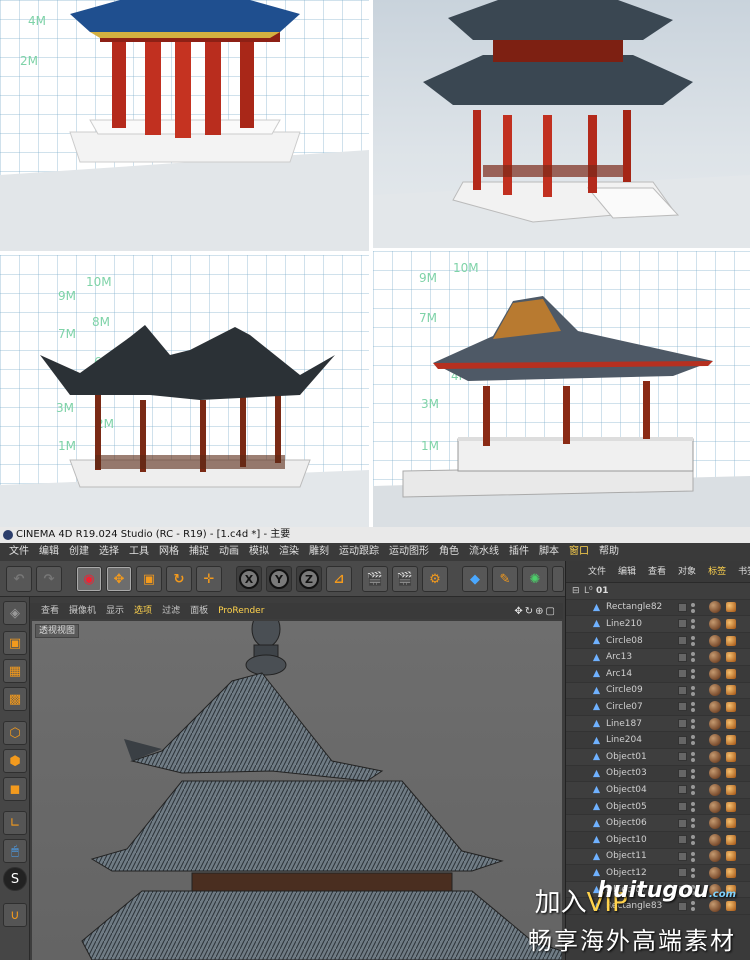 Image resolution: width=750 pixels, height=960 pixels. What do you see at coordinates (658, 641) in the screenshot?
I see `list-item: Circle08` at bounding box center [658, 641].